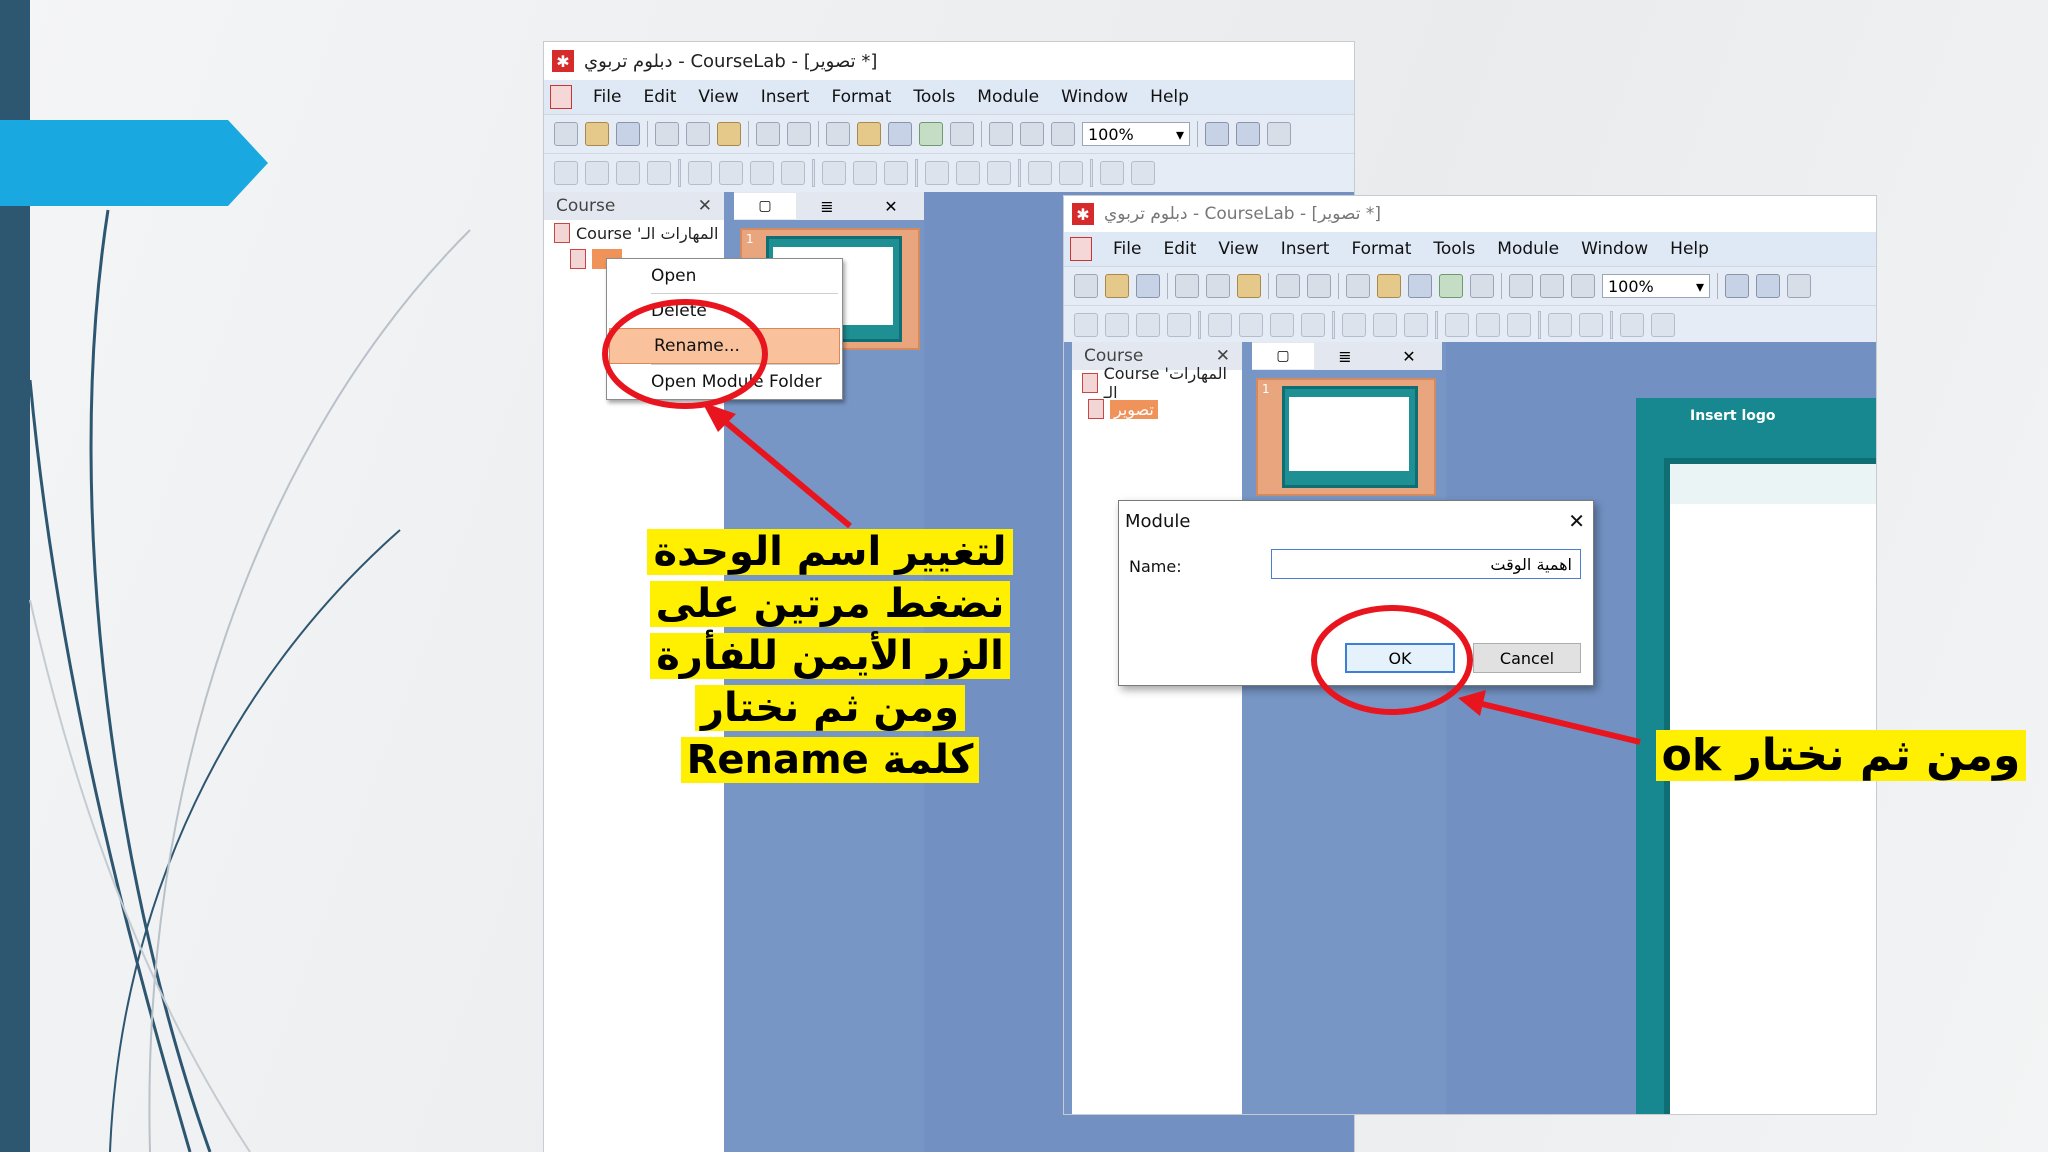 This screenshot has width=2048, height=1152. I want to click on instruction-line: نضغط مرتين على, so click(830, 604).